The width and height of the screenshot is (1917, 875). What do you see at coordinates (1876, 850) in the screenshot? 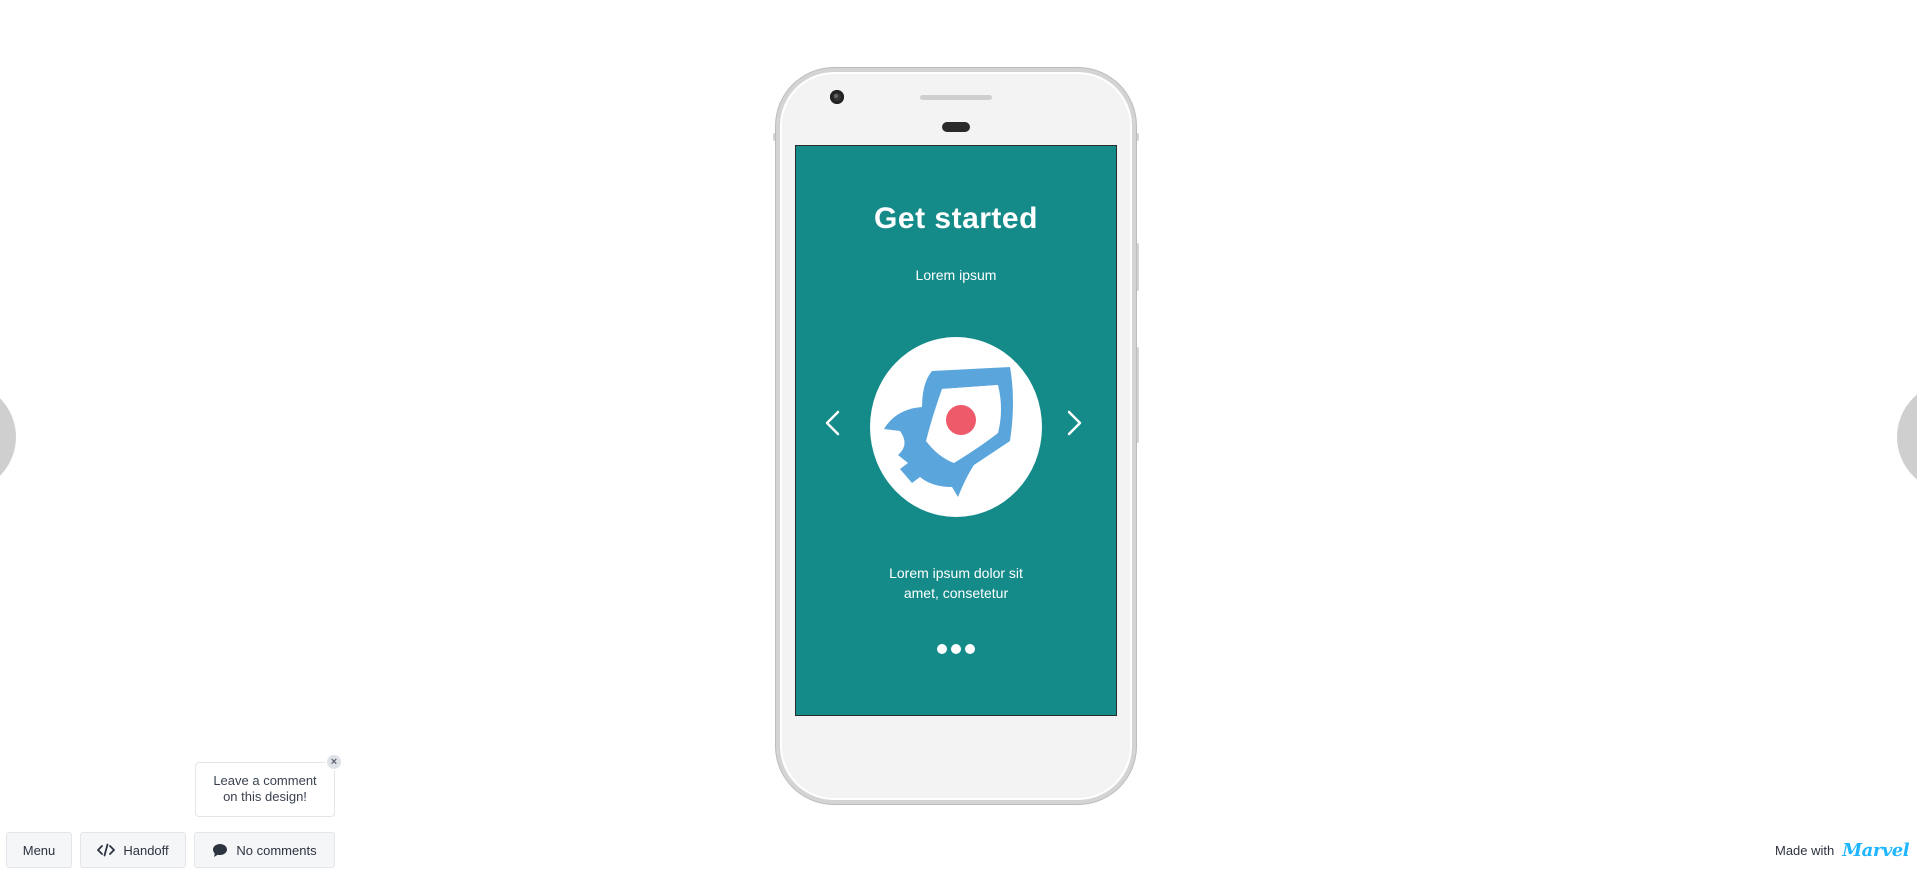
I see `marvel-logo: Marvel` at bounding box center [1876, 850].